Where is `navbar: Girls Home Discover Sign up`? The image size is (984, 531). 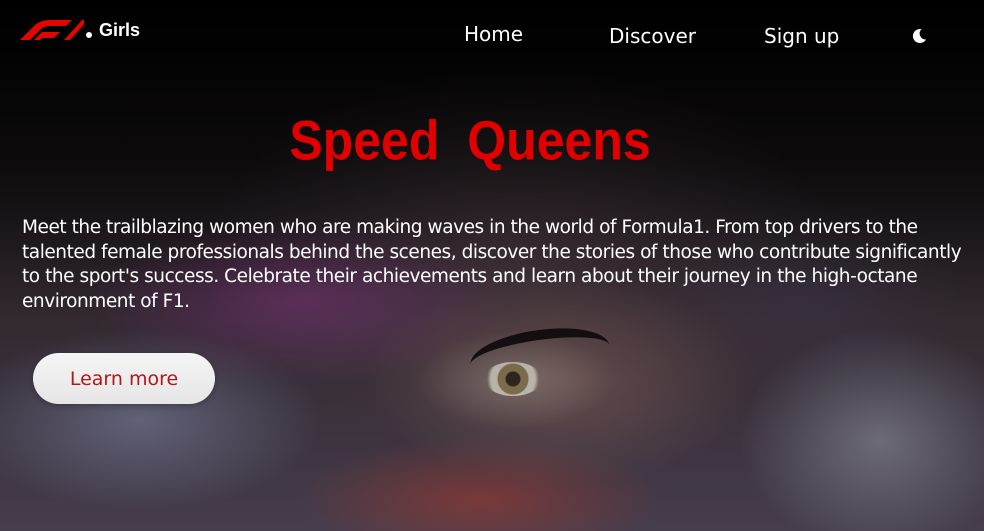
navbar: Girls Home Discover Sign up is located at coordinates (492, 35).